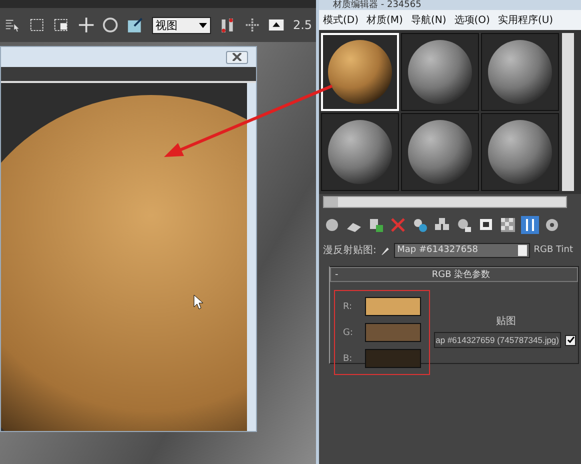 The image size is (581, 464). Describe the element at coordinates (110, 25) in the screenshot. I see `rotate-icon` at that location.